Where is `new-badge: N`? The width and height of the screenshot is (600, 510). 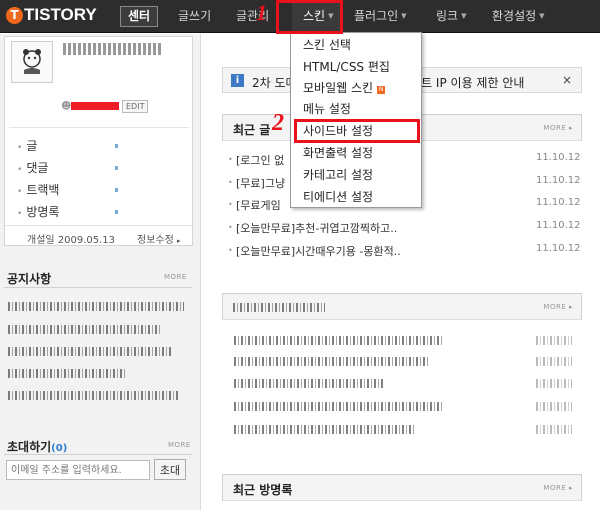
new-badge: N is located at coordinates (381, 90).